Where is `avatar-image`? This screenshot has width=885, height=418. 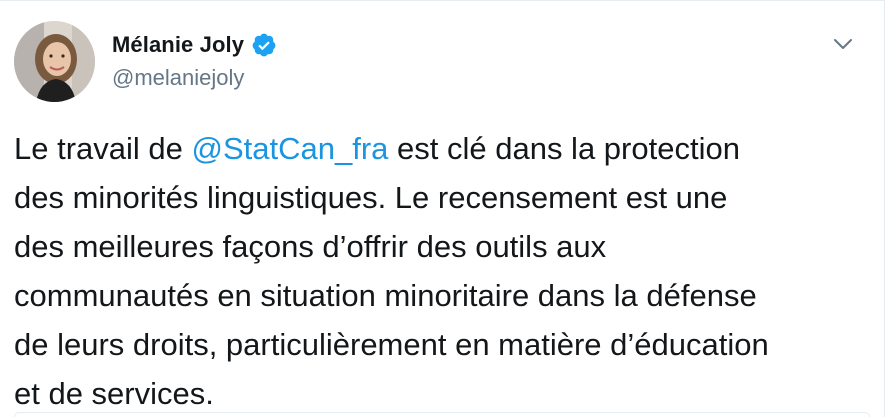 avatar-image is located at coordinates (54, 61).